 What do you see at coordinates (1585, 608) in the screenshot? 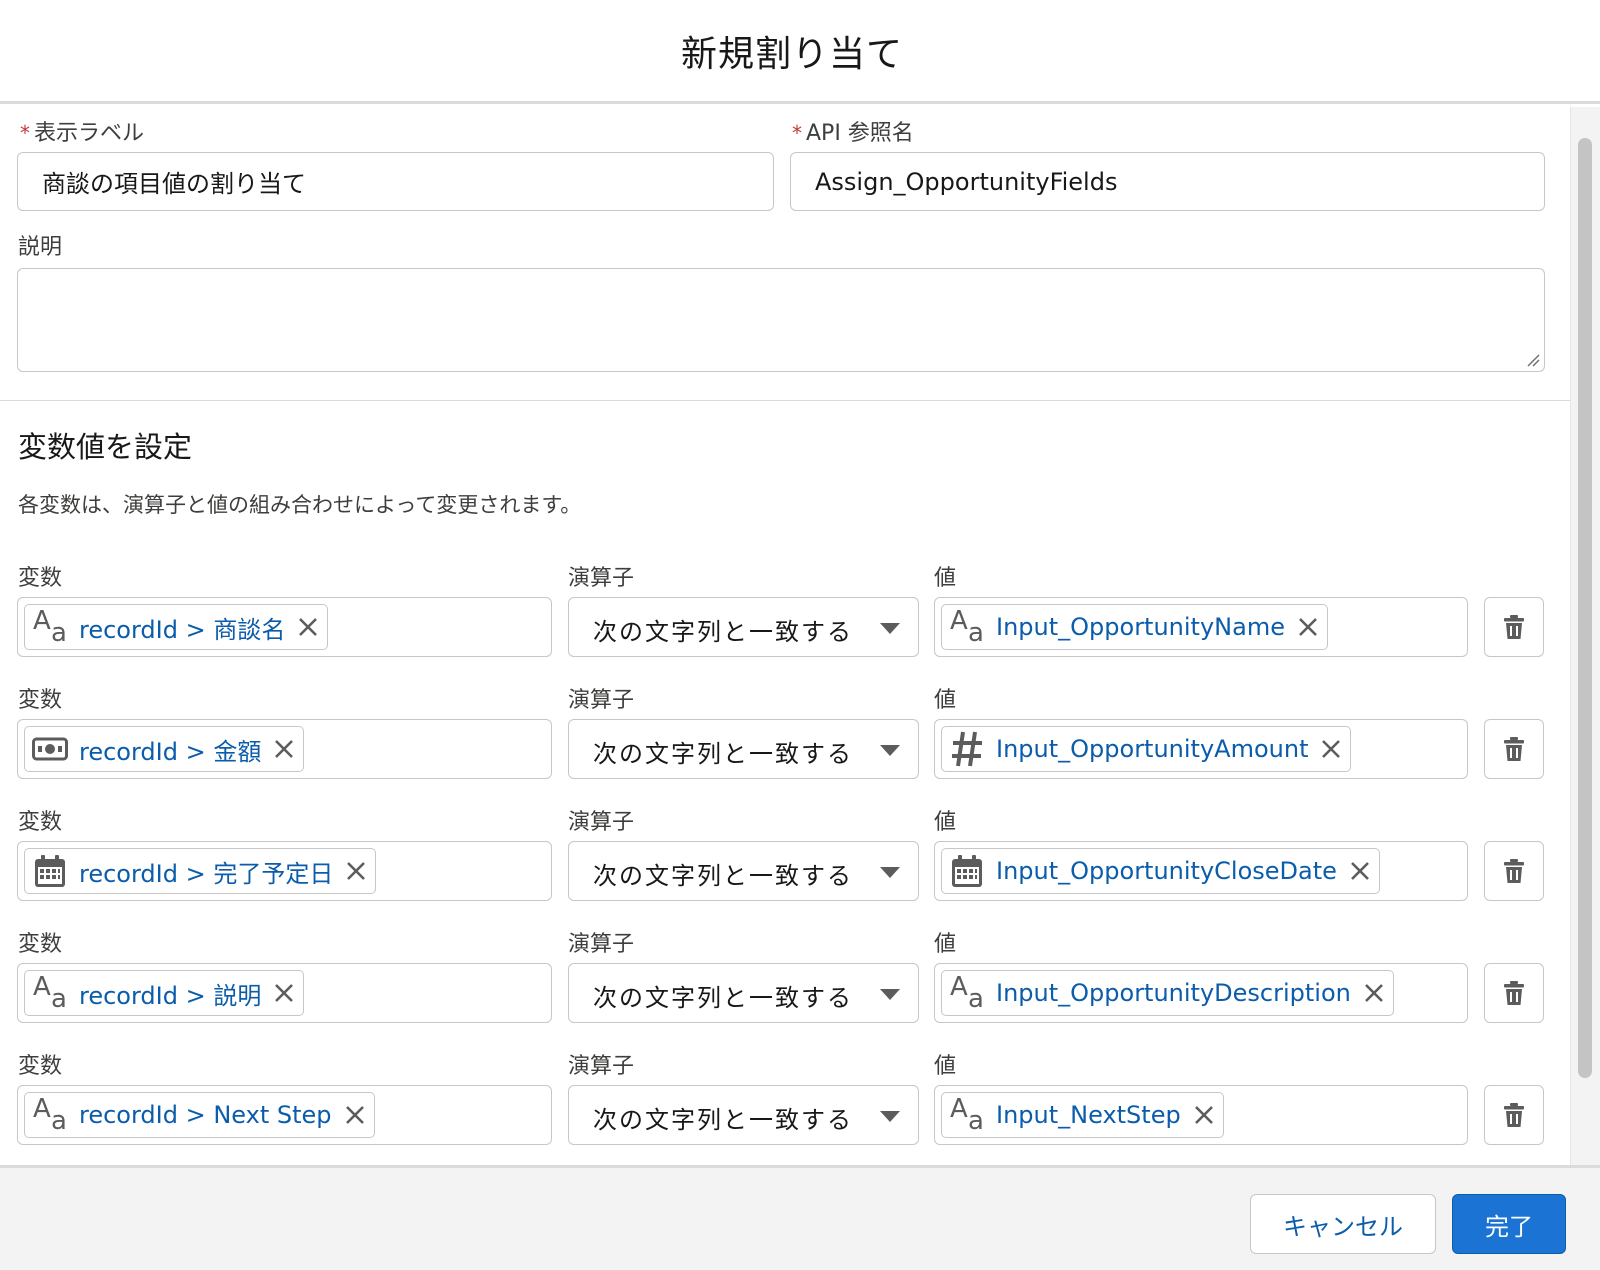
I see `scrollbar-thumb` at bounding box center [1585, 608].